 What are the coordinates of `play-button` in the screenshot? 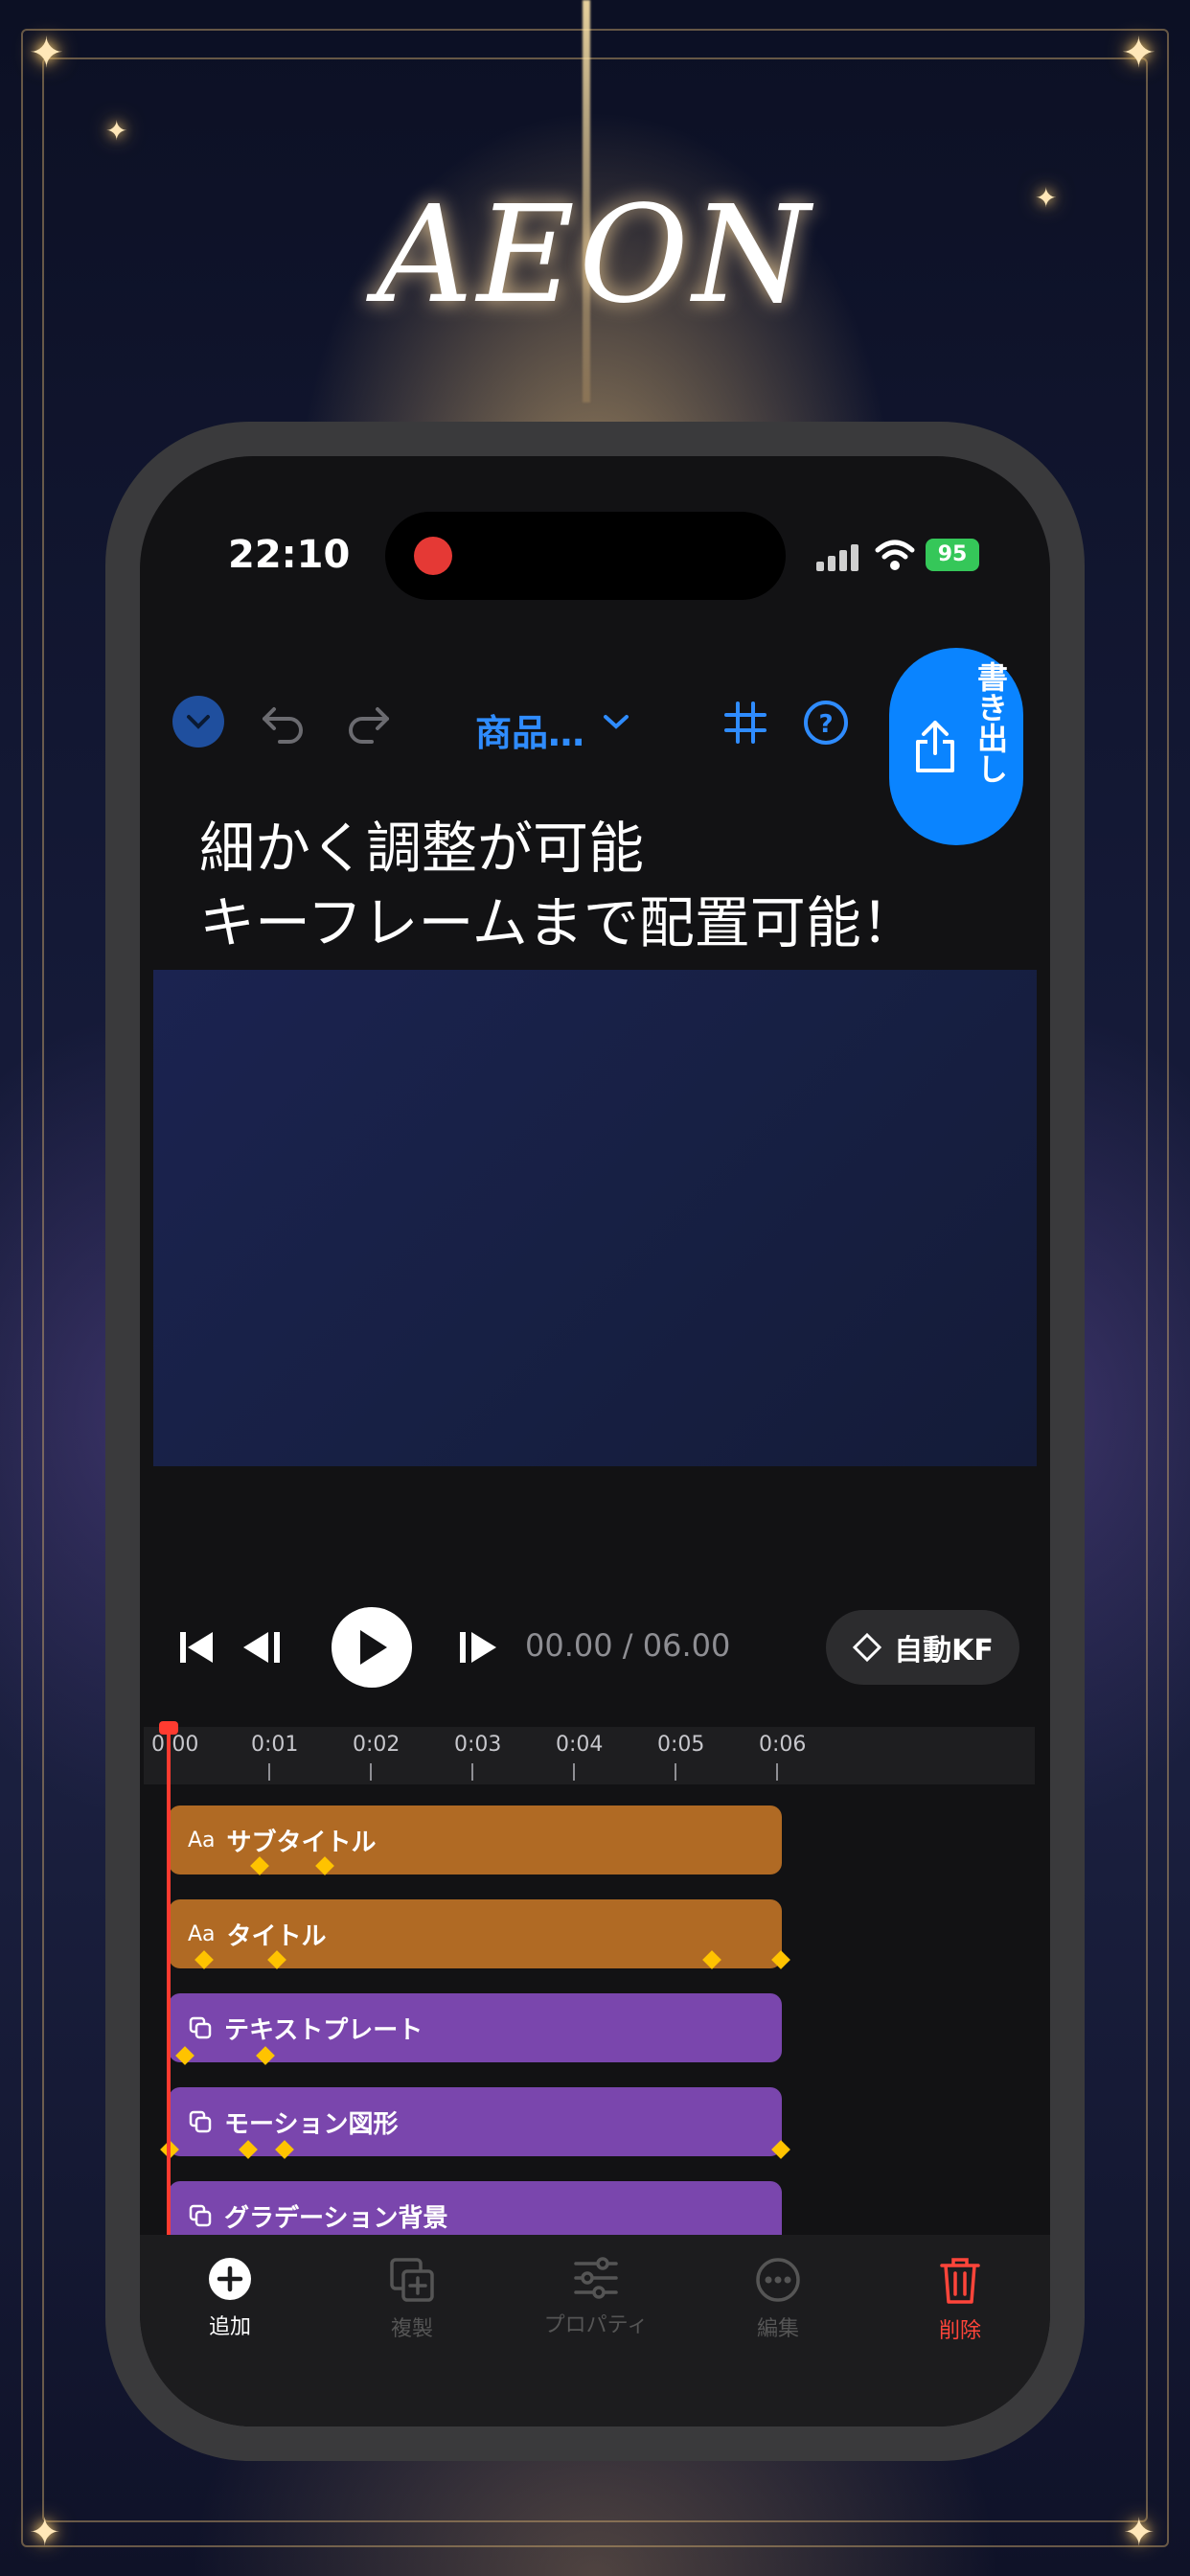 It's located at (372, 1647).